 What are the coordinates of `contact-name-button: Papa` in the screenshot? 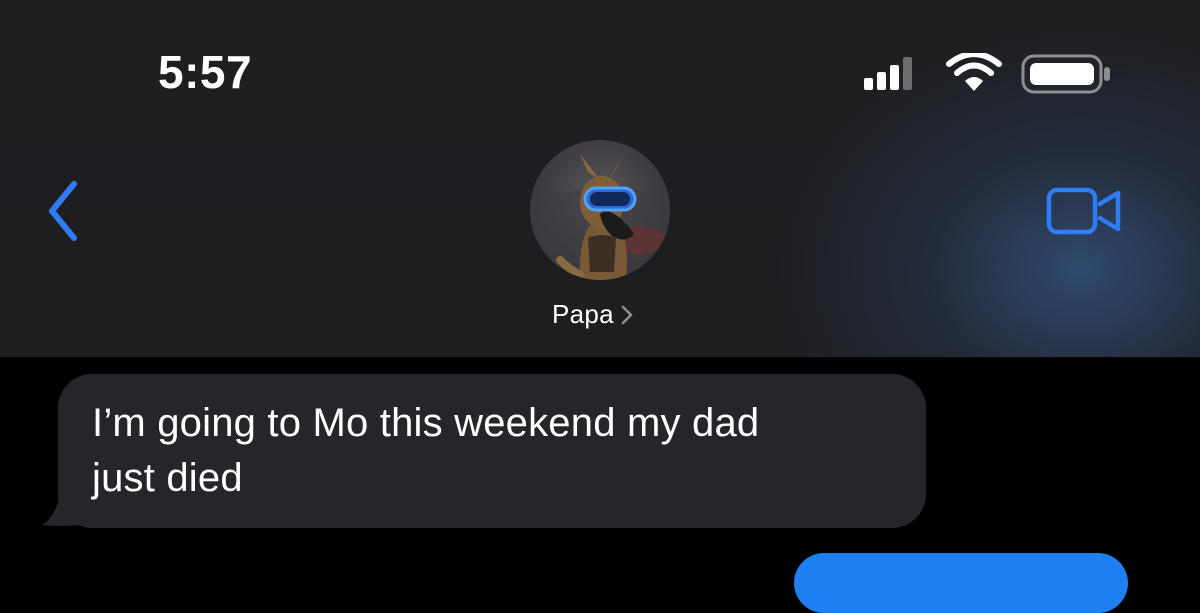 It's located at (593, 314).